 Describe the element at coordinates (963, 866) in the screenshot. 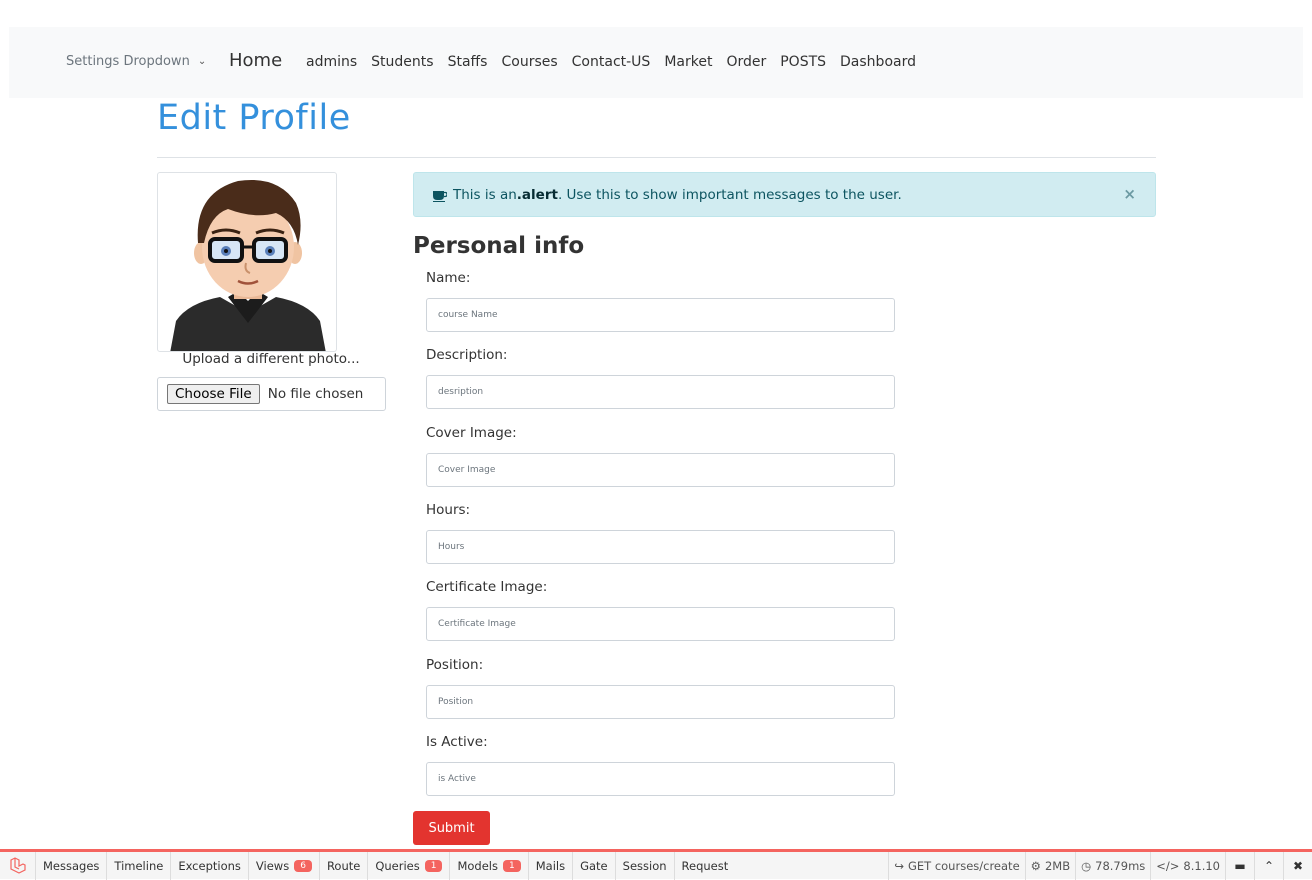

I see `route-text: GET courses/create` at that location.